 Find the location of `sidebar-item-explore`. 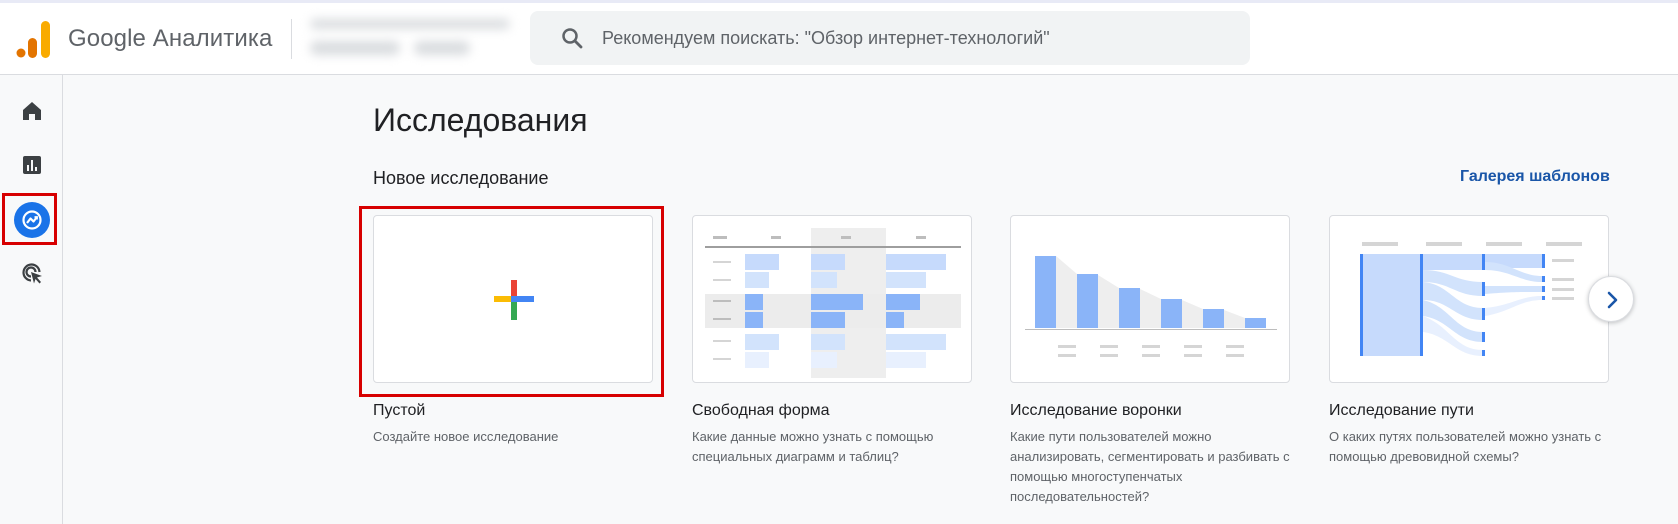

sidebar-item-explore is located at coordinates (29, 219).